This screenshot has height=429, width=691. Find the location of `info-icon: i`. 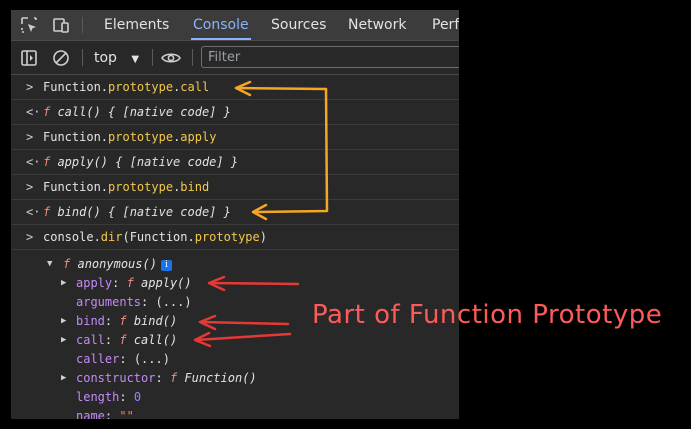

info-icon: i is located at coordinates (166, 265).